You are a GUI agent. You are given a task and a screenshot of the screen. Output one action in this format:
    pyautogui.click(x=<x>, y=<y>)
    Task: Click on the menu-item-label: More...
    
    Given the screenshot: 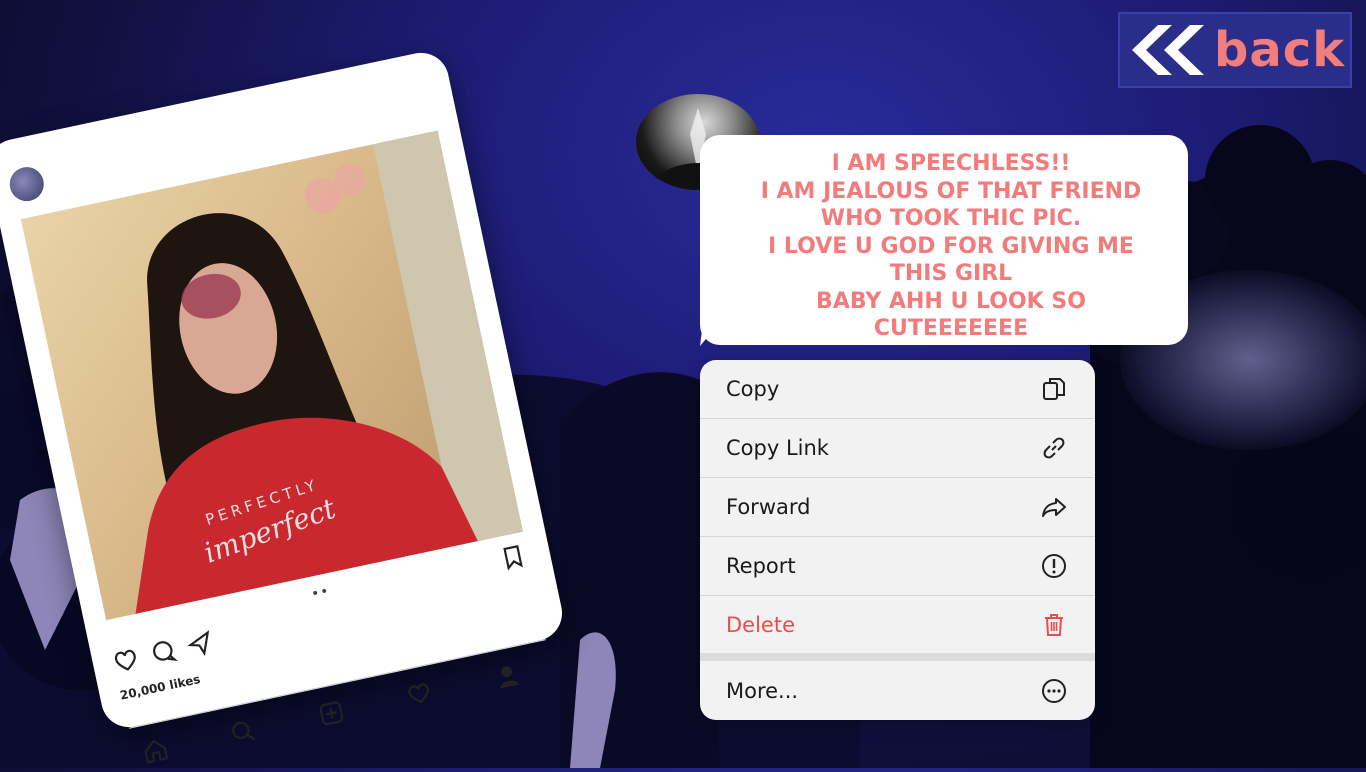 What is the action you would take?
    pyautogui.click(x=762, y=691)
    